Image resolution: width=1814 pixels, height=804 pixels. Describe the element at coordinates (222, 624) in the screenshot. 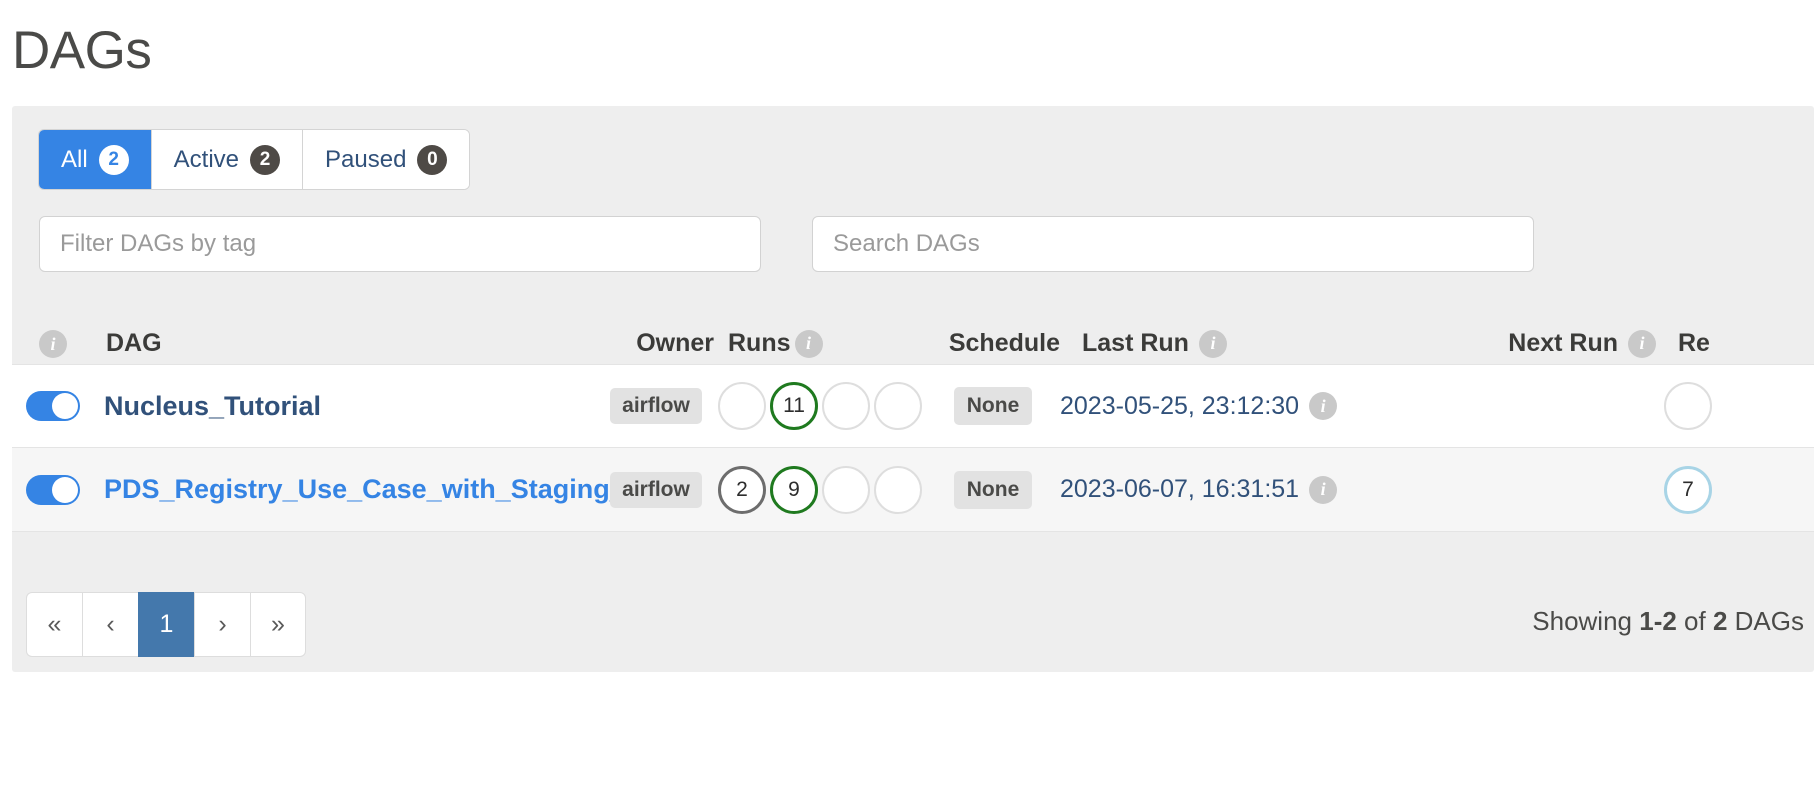

I see `pagination-next-button: ›` at that location.